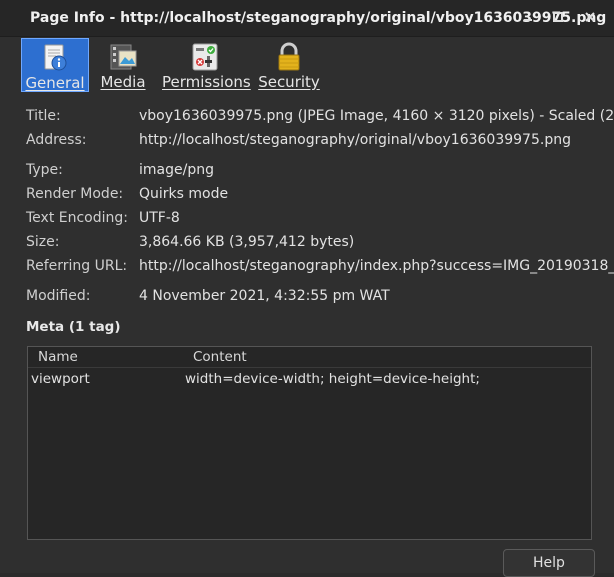 The height and width of the screenshot is (577, 614). Describe the element at coordinates (73, 327) in the screenshot. I see `meta-heading: Meta (1 tag)` at that location.